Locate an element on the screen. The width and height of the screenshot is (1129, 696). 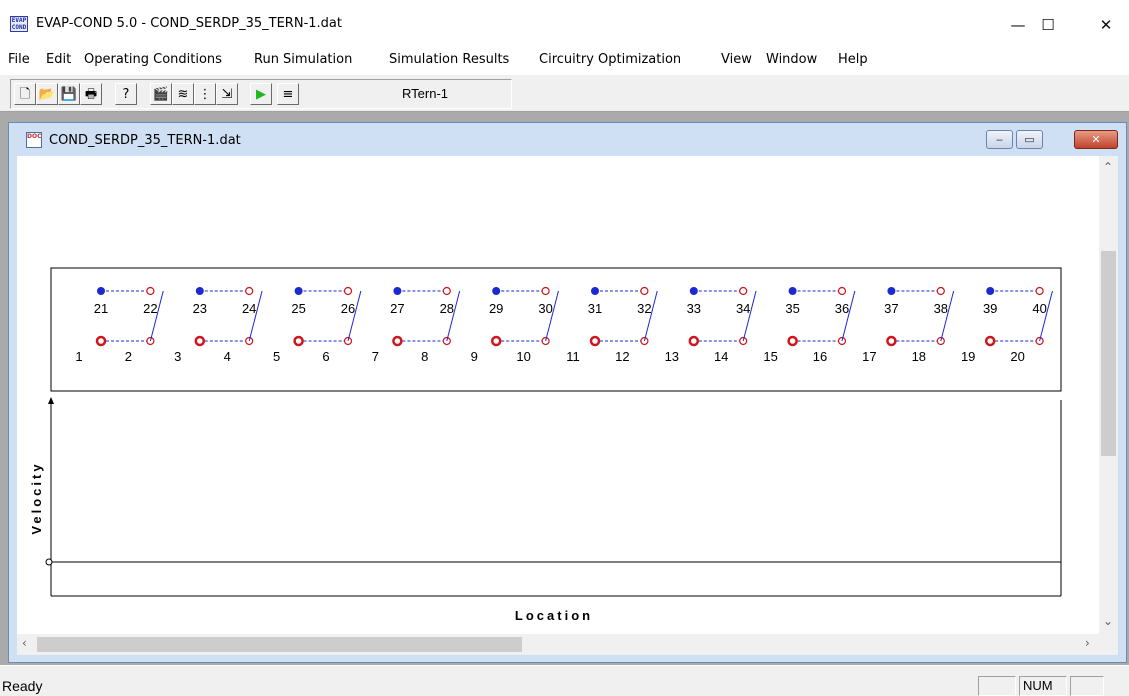
tube-label-bottom: 3 is located at coordinates (177, 356).